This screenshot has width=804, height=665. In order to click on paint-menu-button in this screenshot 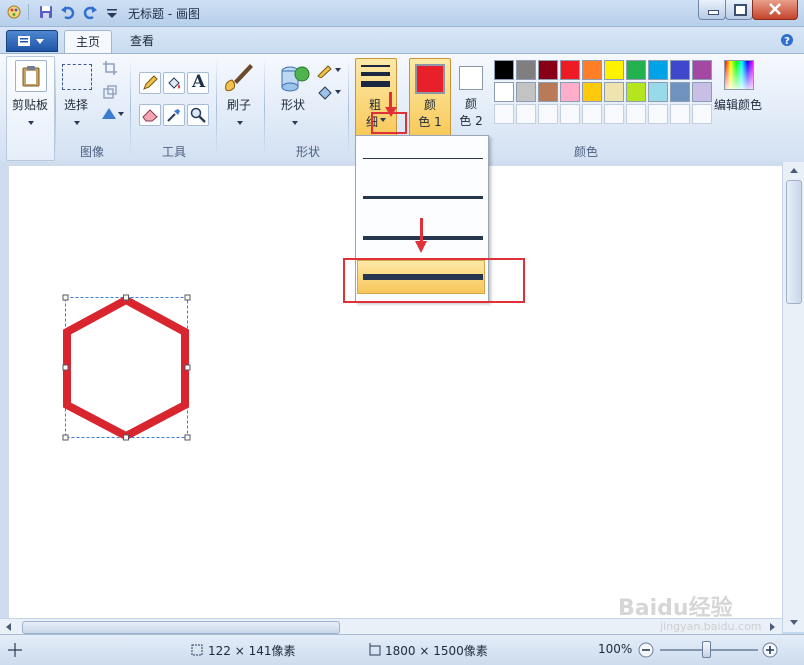, I will do `click(32, 41)`.